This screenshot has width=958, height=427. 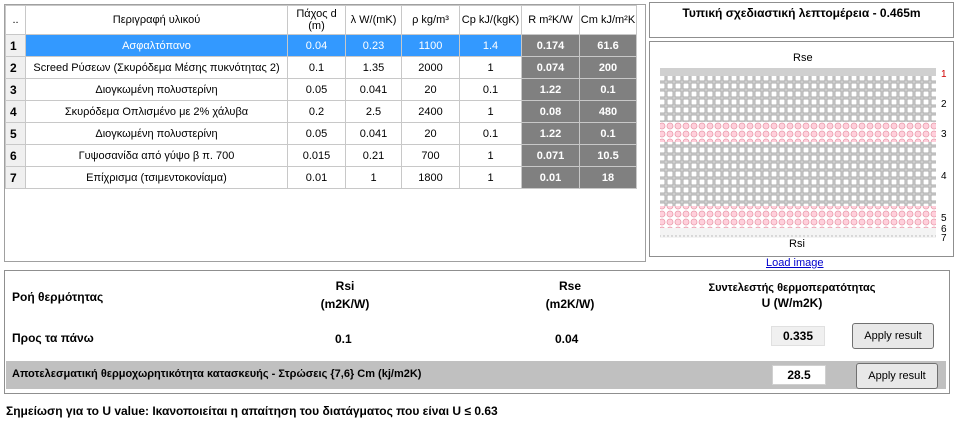 What do you see at coordinates (156, 111) in the screenshot?
I see `cell-desc: Σκυρόδεμα Οπλισμένο με 2% χάλυβα` at bounding box center [156, 111].